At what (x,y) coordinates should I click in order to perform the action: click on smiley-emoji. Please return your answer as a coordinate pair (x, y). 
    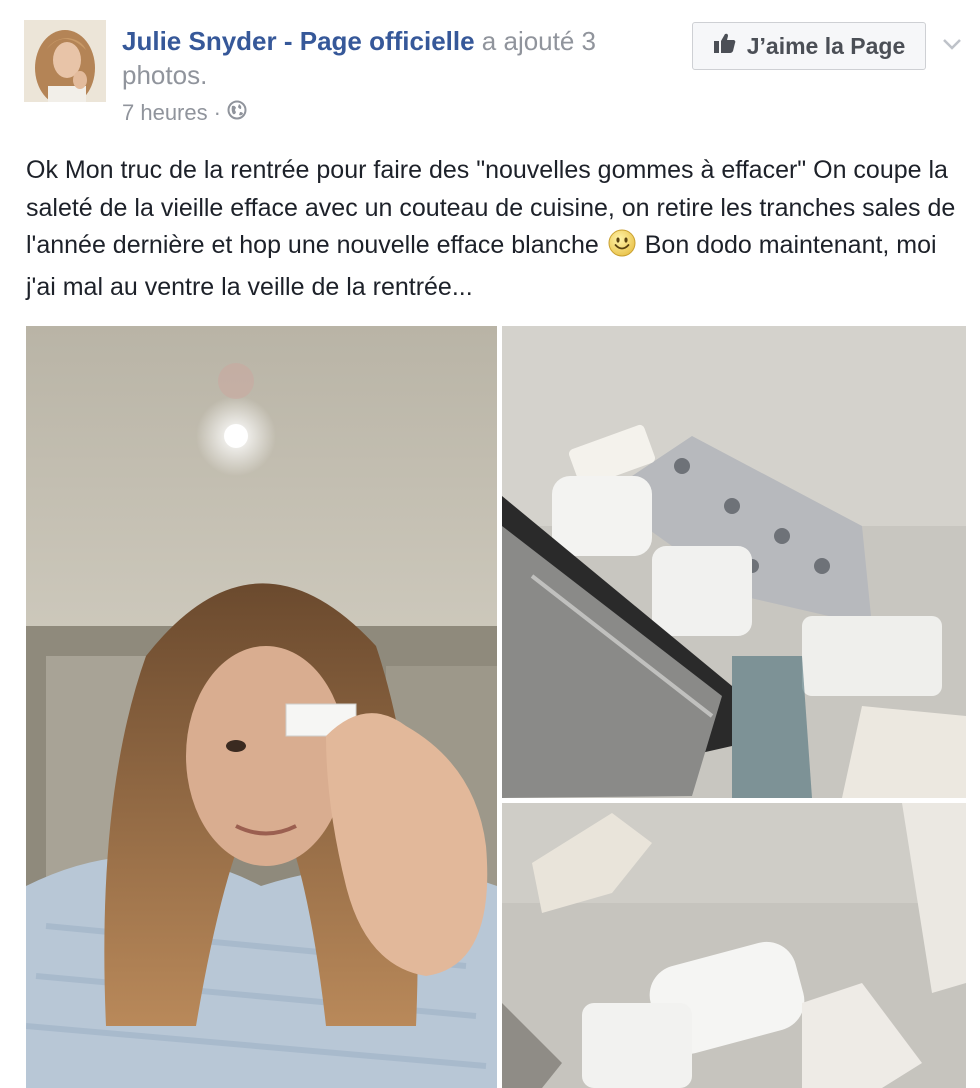
    Looking at the image, I should click on (622, 249).